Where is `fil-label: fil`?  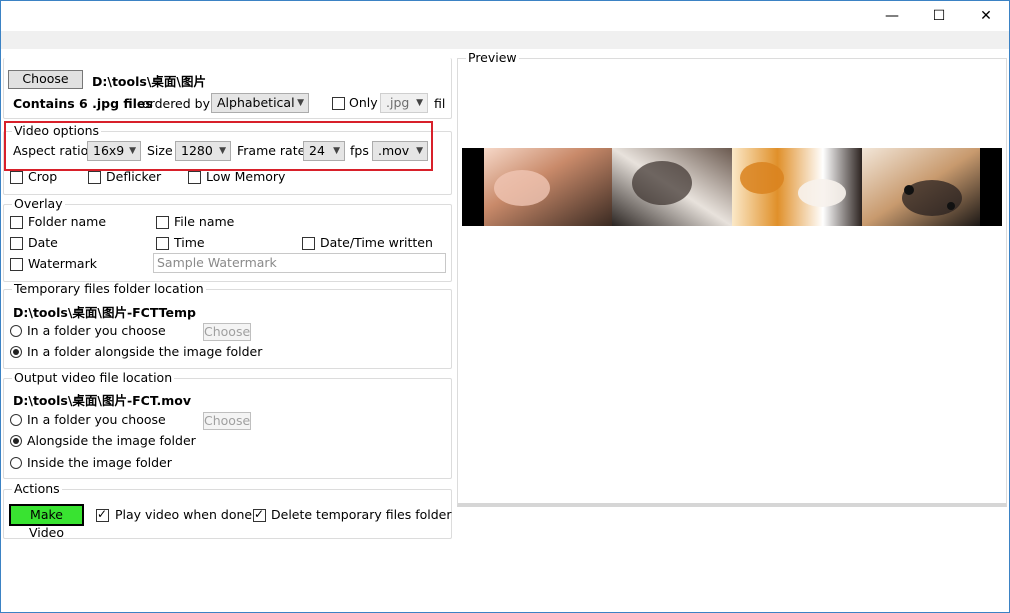
fil-label: fil is located at coordinates (440, 103).